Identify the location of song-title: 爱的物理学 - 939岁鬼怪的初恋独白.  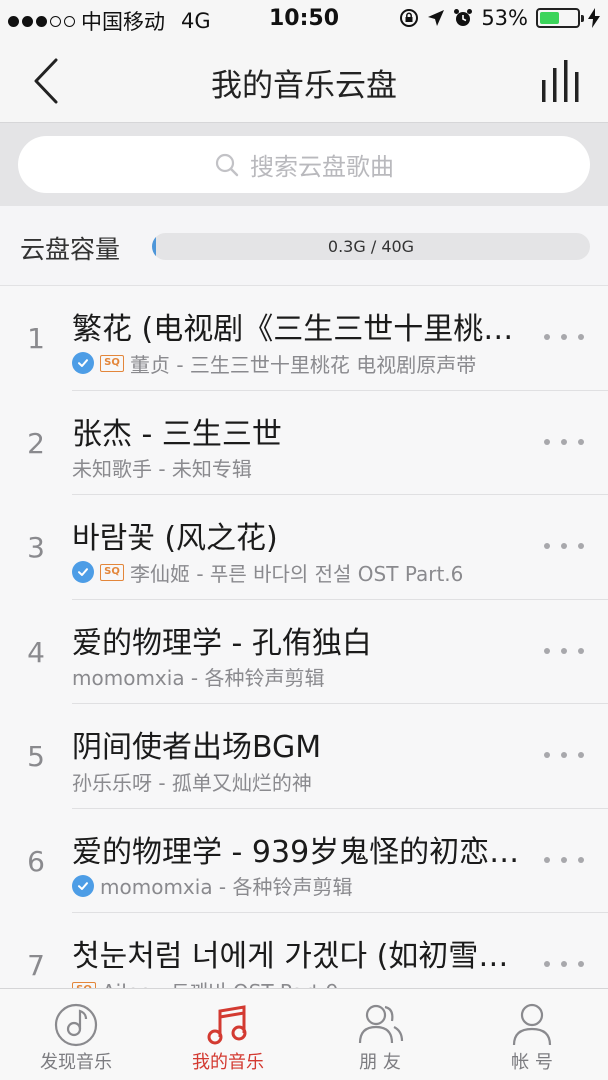
(298, 852).